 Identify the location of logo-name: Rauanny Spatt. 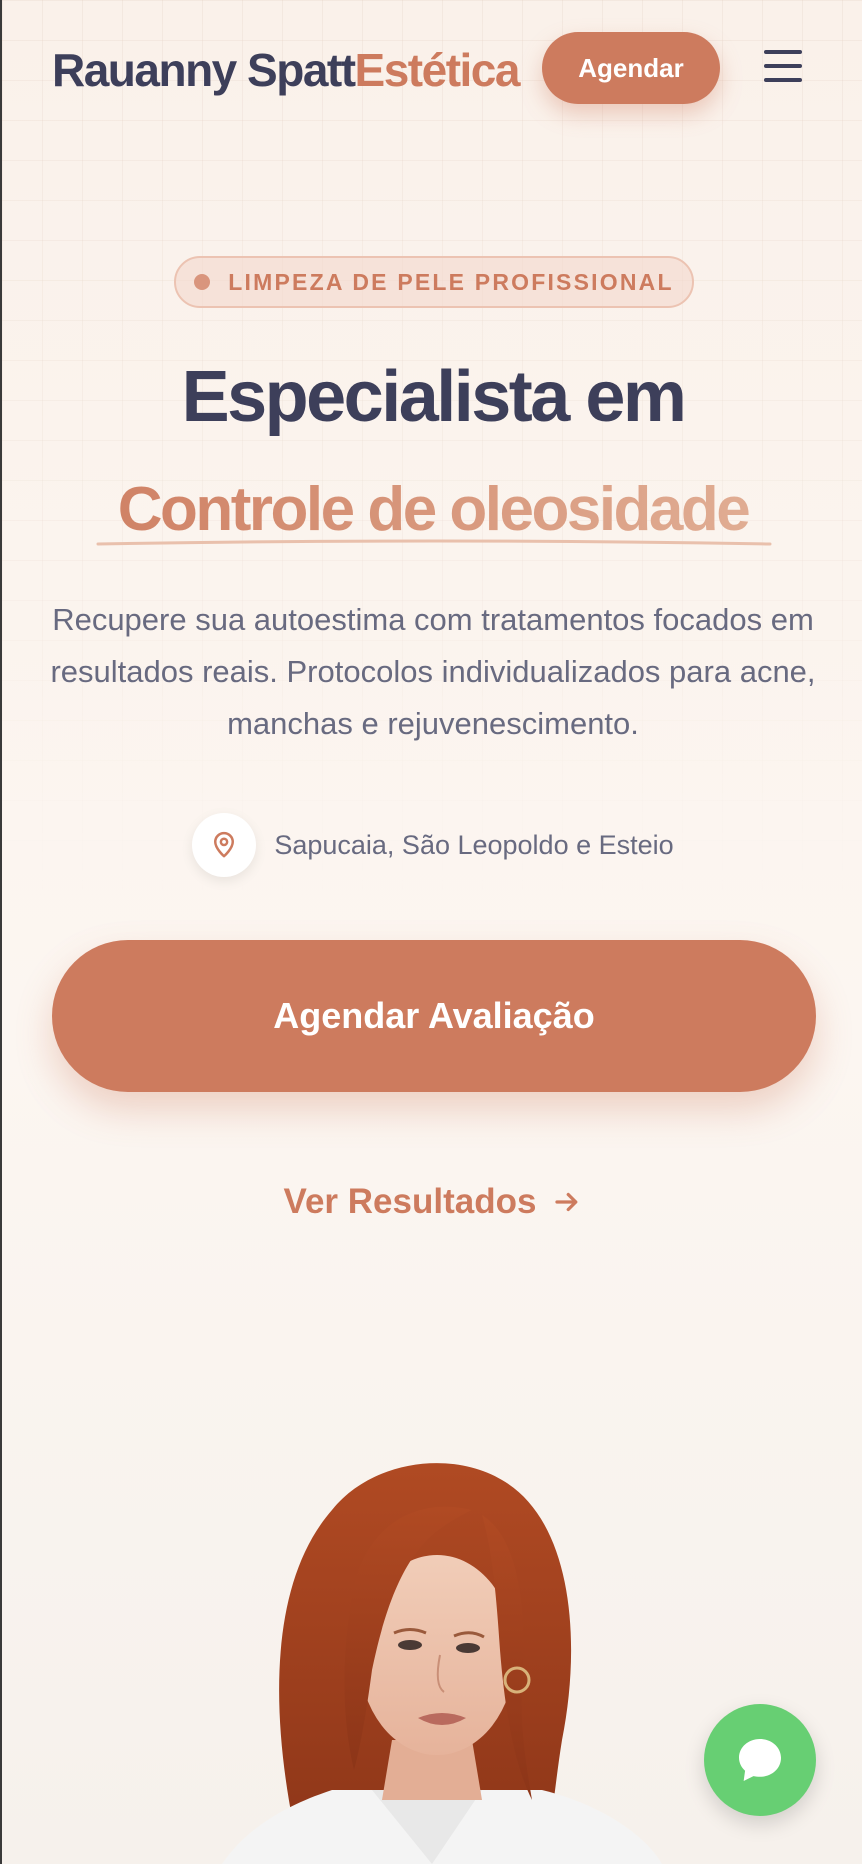
(204, 70).